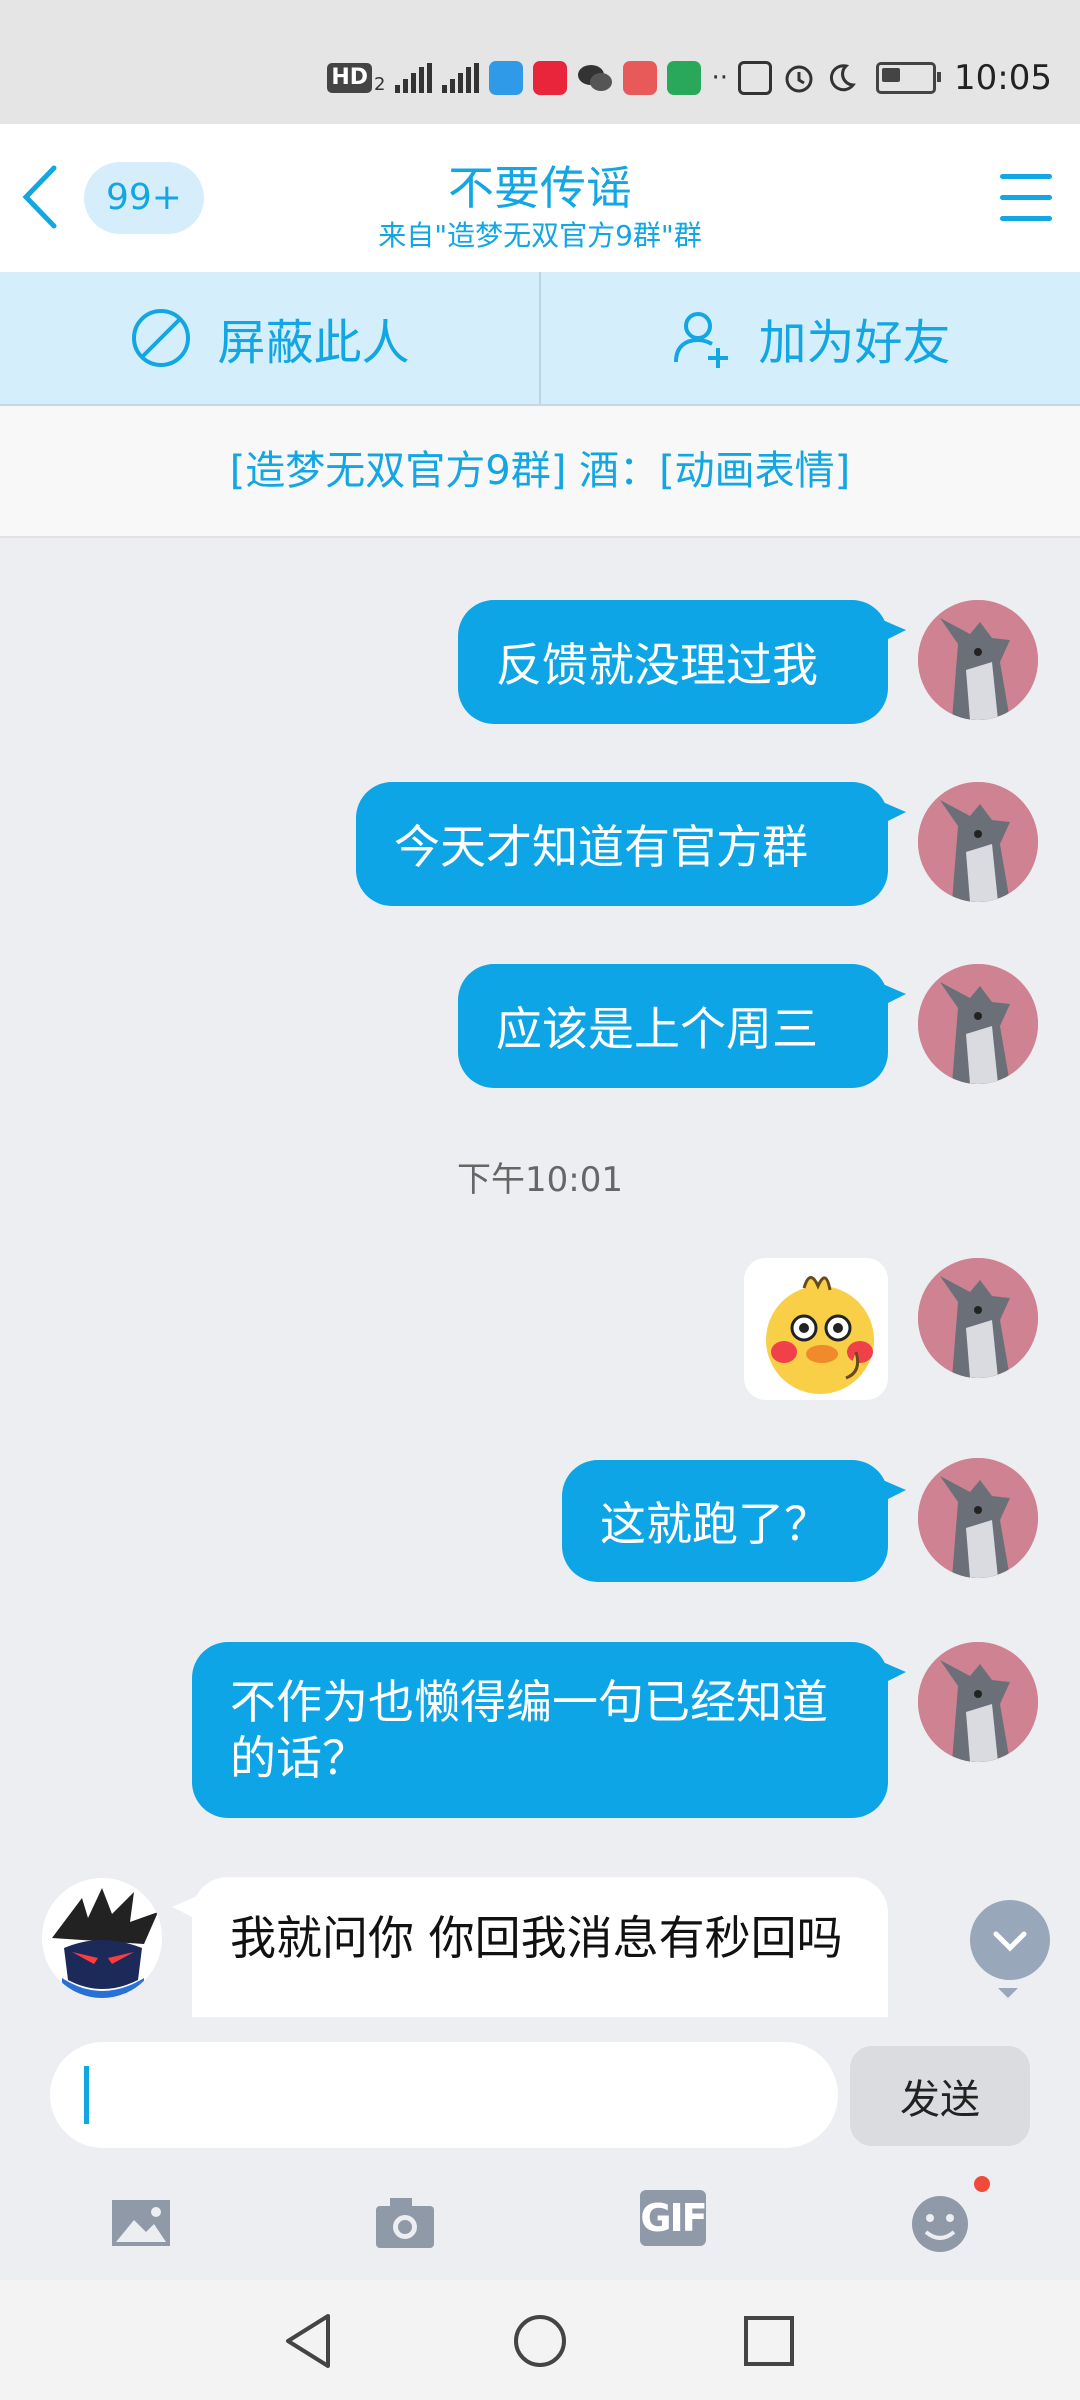 This screenshot has height=2400, width=1080. I want to click on page-subtitle: 来自"造梦无双官方9群"群, so click(540, 235).